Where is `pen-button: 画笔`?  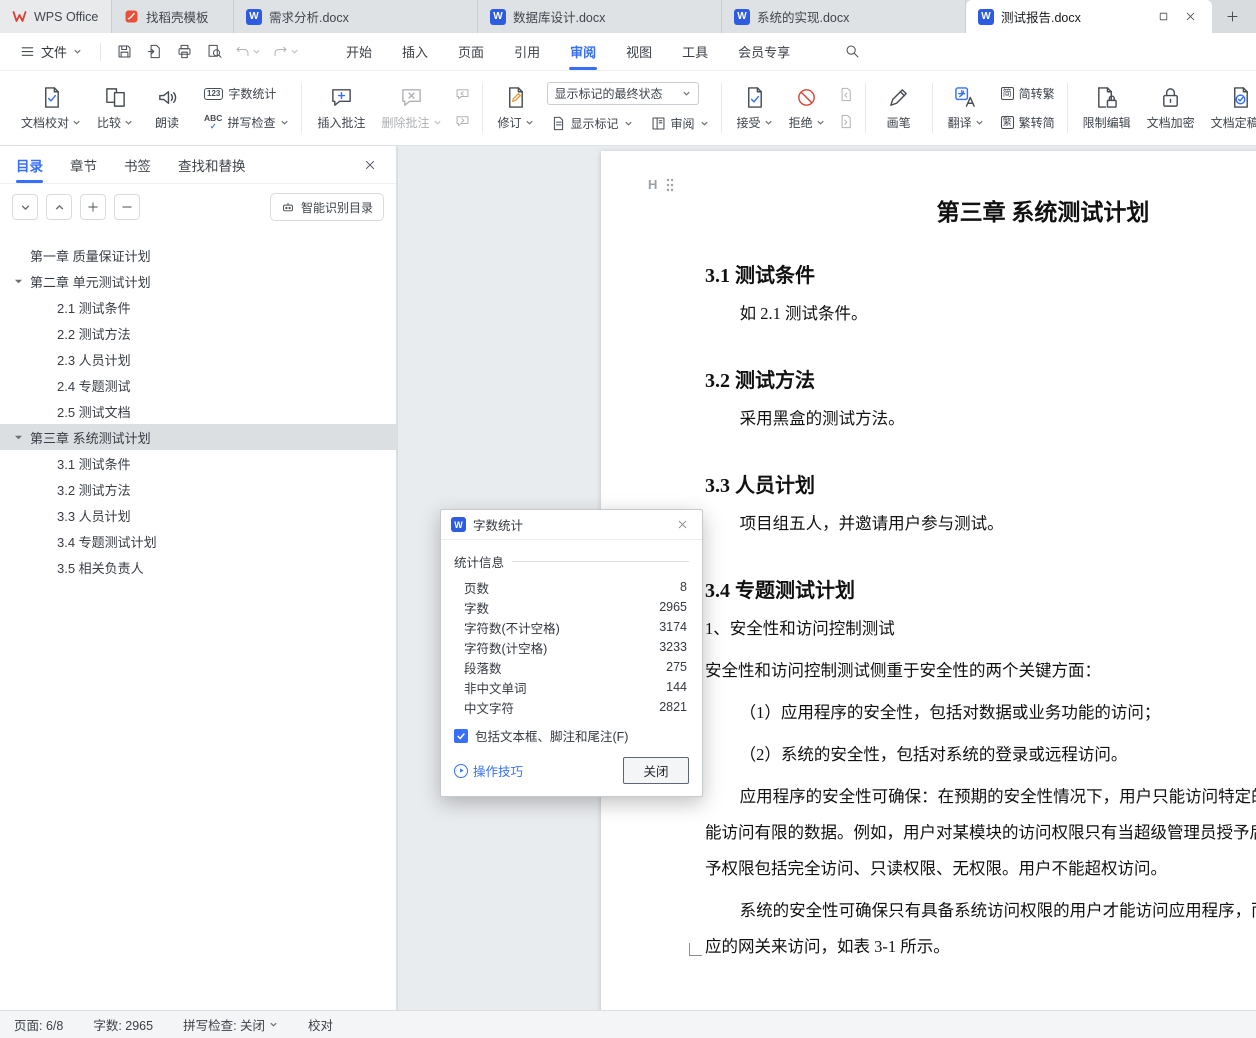 pen-button: 画笔 is located at coordinates (899, 108).